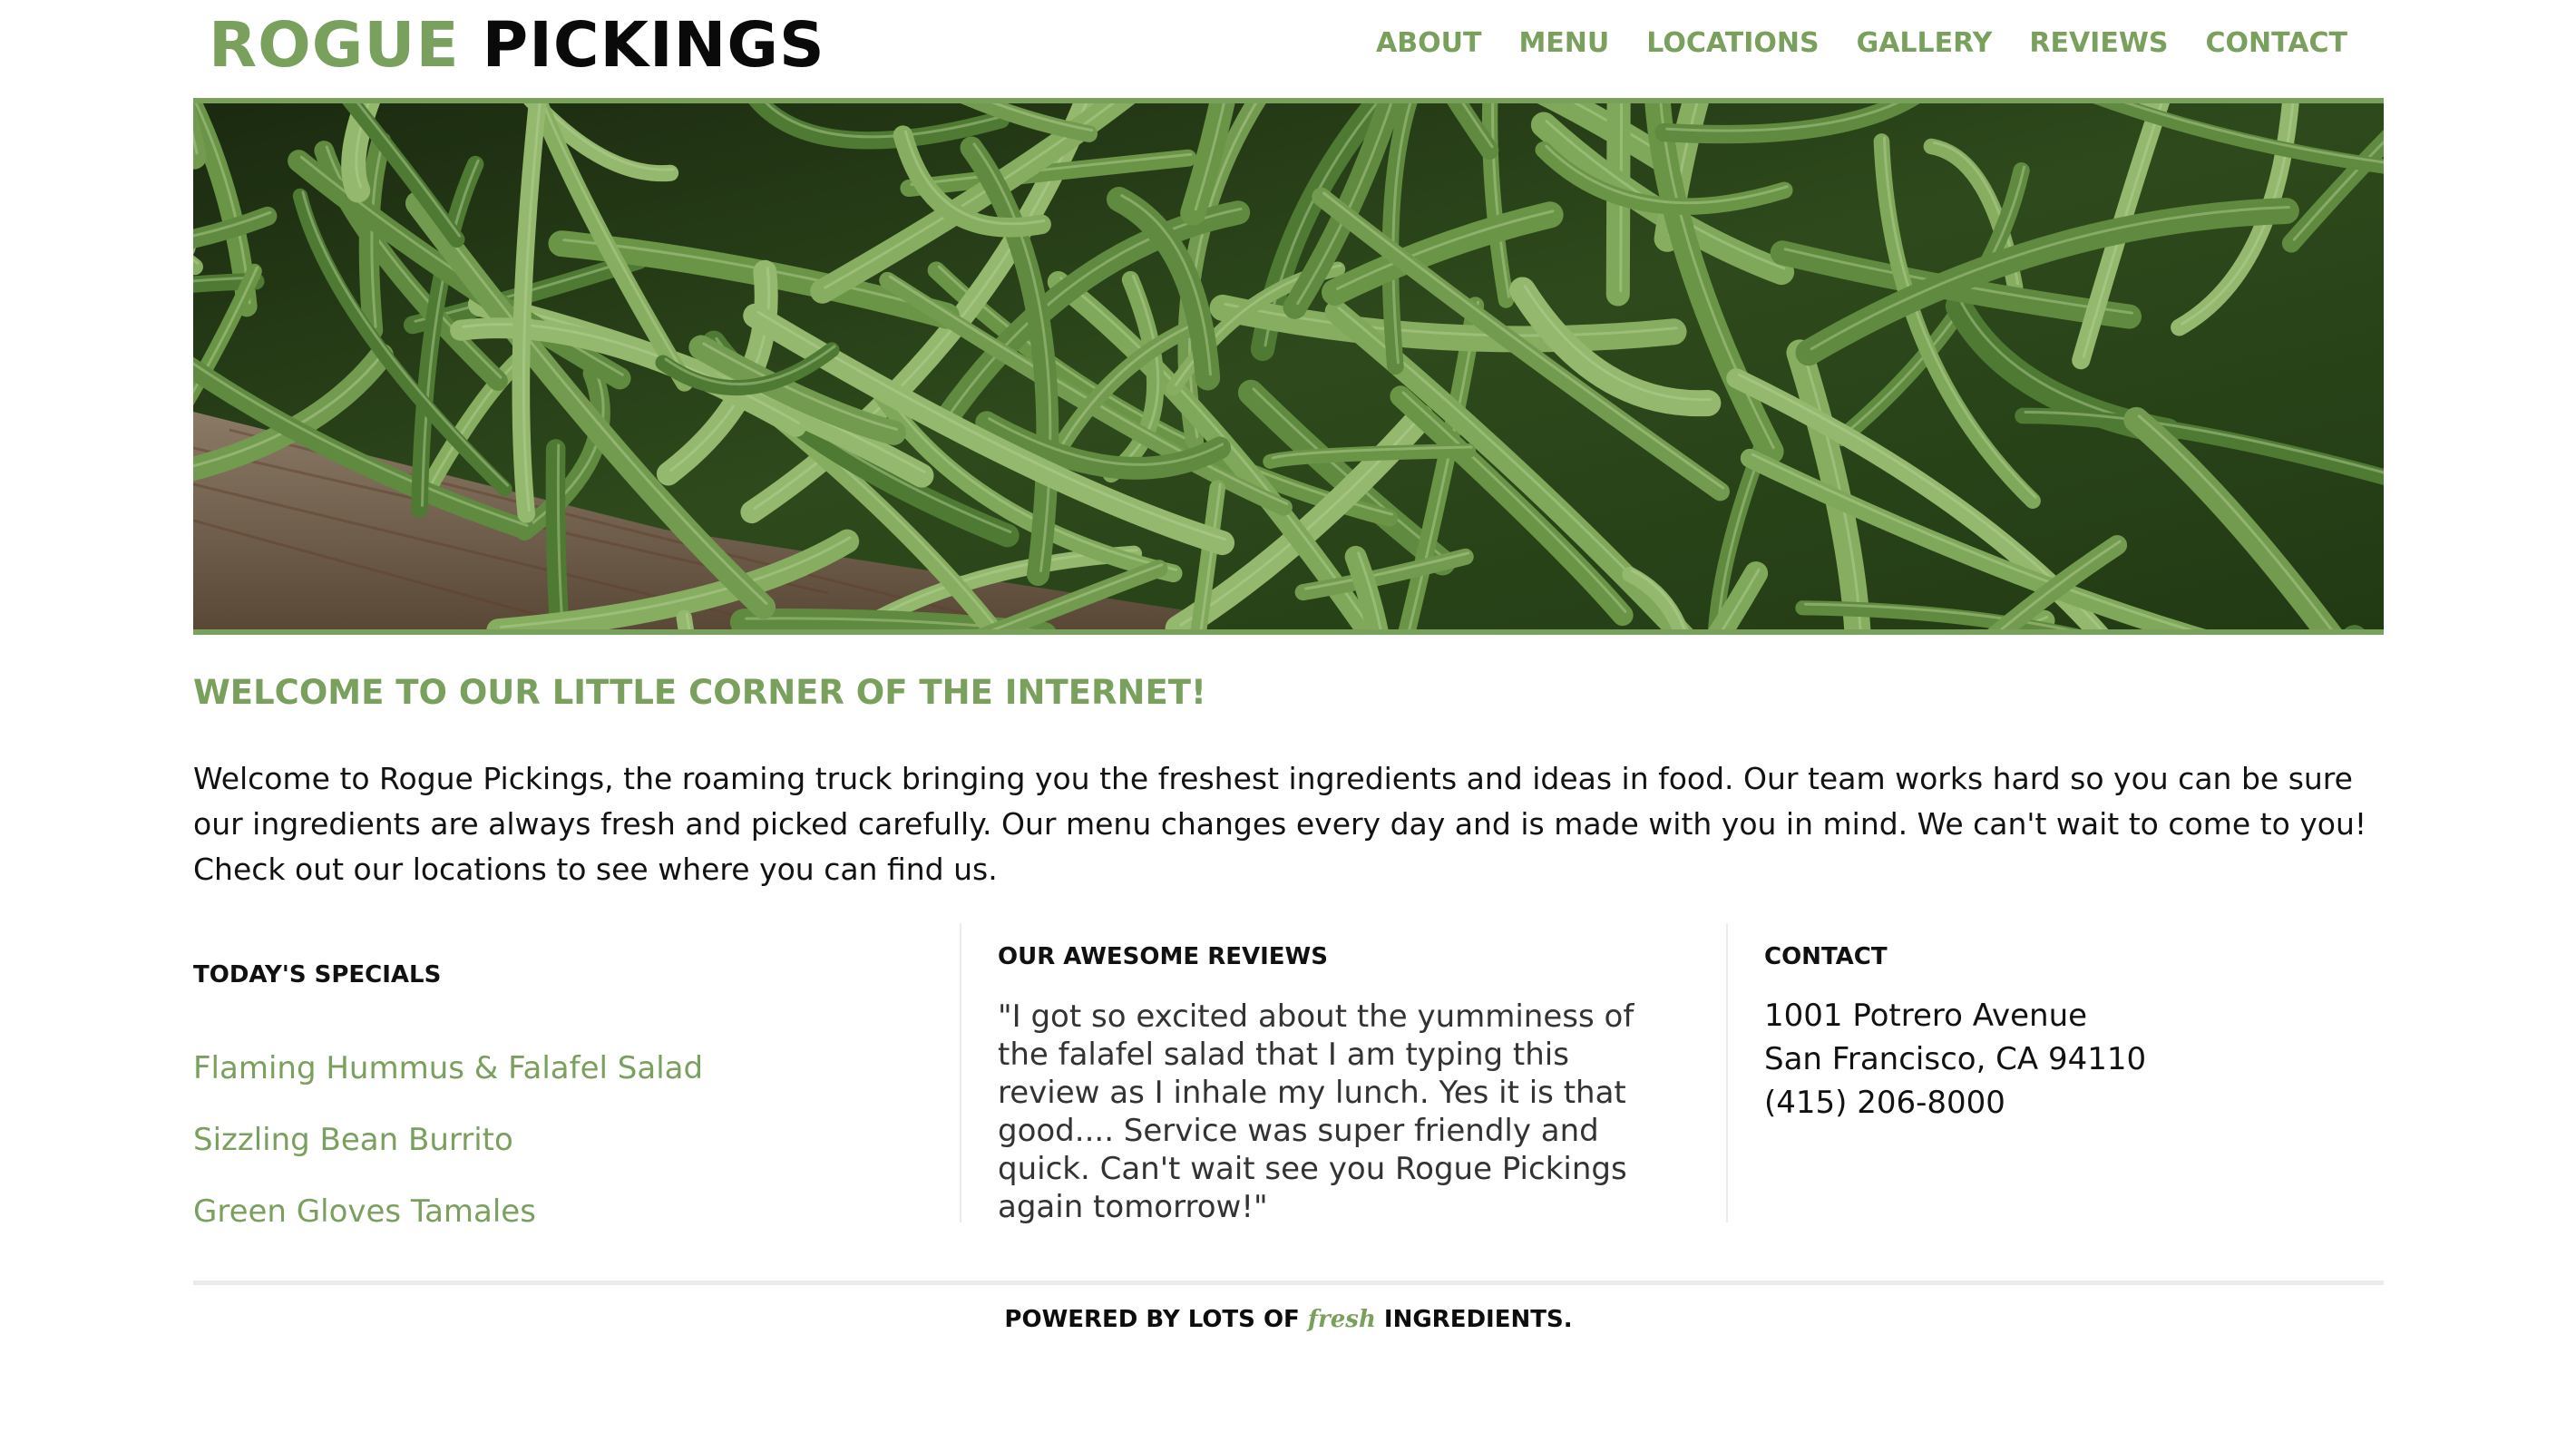 This screenshot has width=2576, height=1451. Describe the element at coordinates (1152, 1320) in the screenshot. I see `footer-text-before: POWERED BY LOTS OF` at that location.